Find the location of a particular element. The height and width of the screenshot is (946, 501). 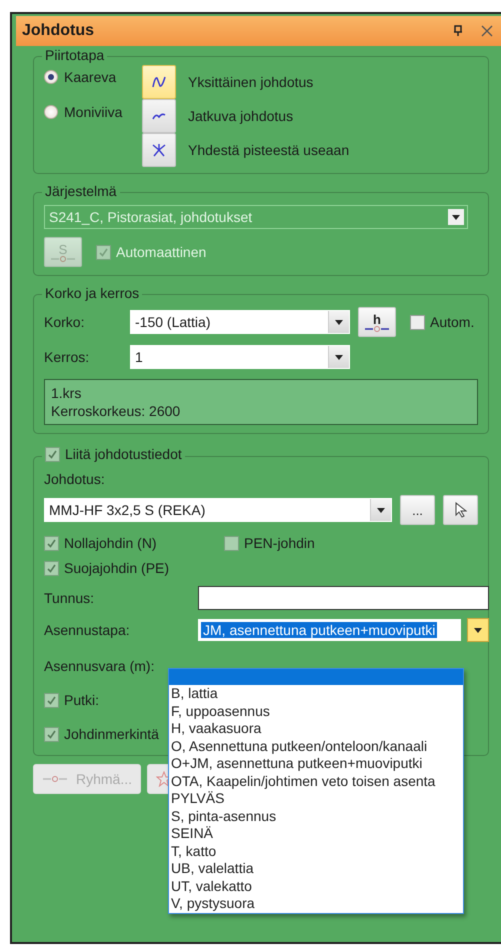

checkbox-label: Suojajohdin (PE) is located at coordinates (117, 568).